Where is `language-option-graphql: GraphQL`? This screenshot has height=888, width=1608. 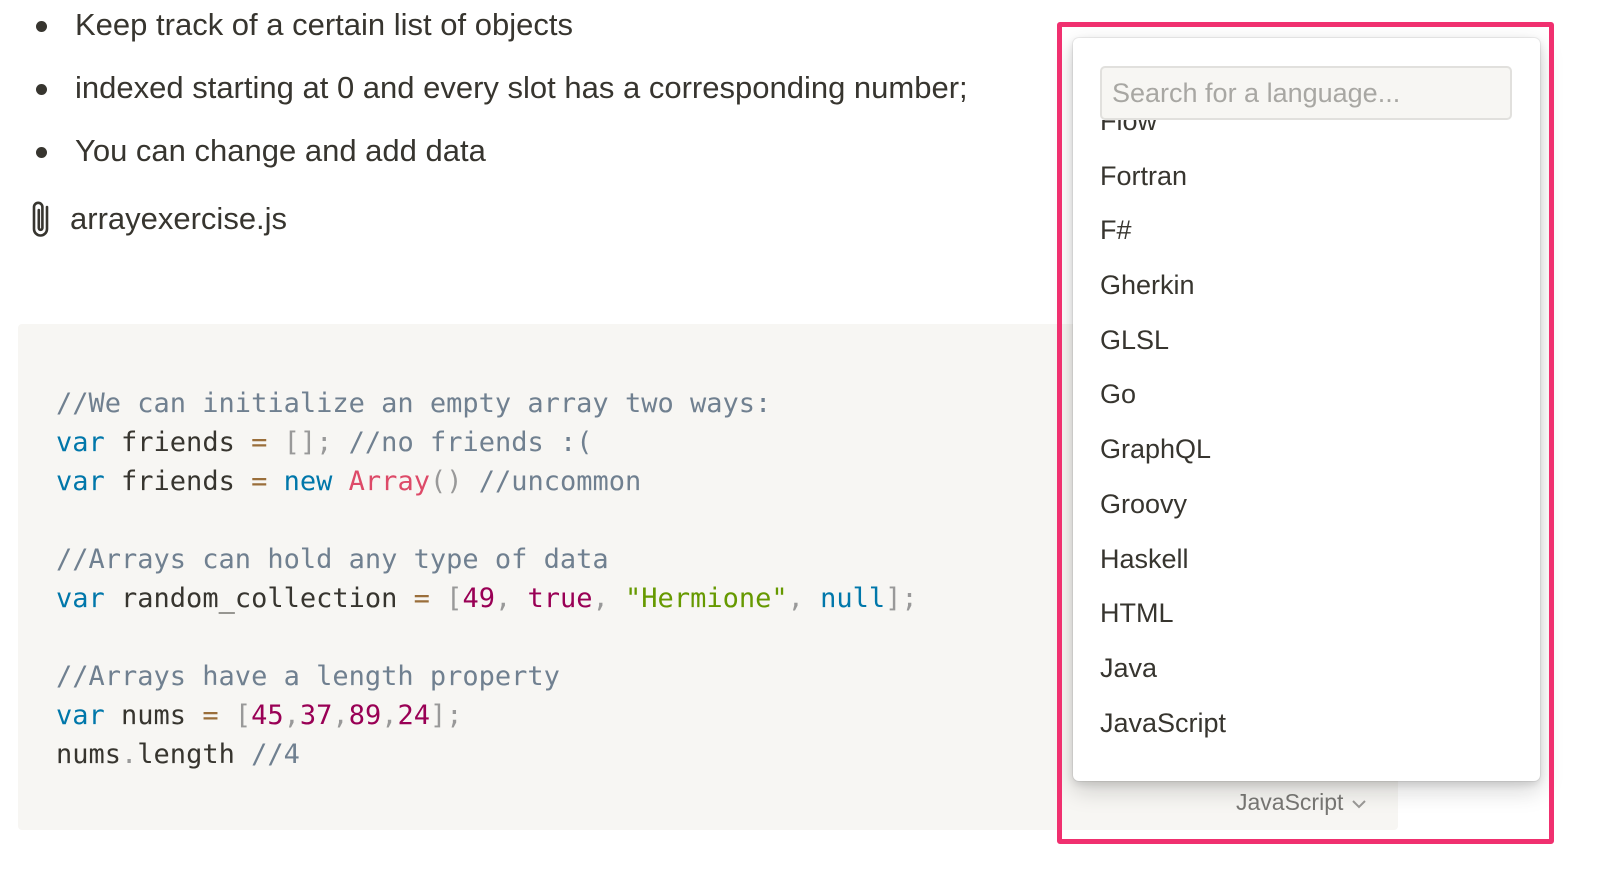 language-option-graphql: GraphQL is located at coordinates (1306, 449).